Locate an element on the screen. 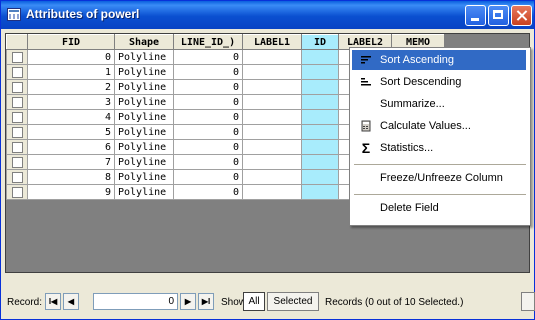 Image resolution: width=535 pixels, height=320 pixels. menu-label: Delete Field is located at coordinates (409, 208).